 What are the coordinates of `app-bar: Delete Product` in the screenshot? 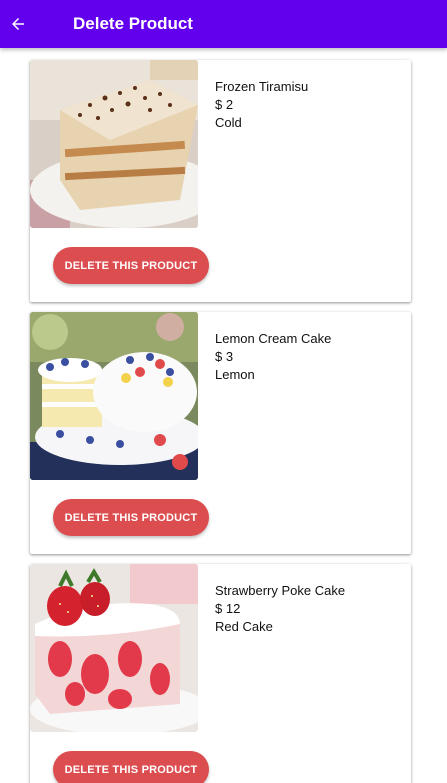 It's located at (223, 24).